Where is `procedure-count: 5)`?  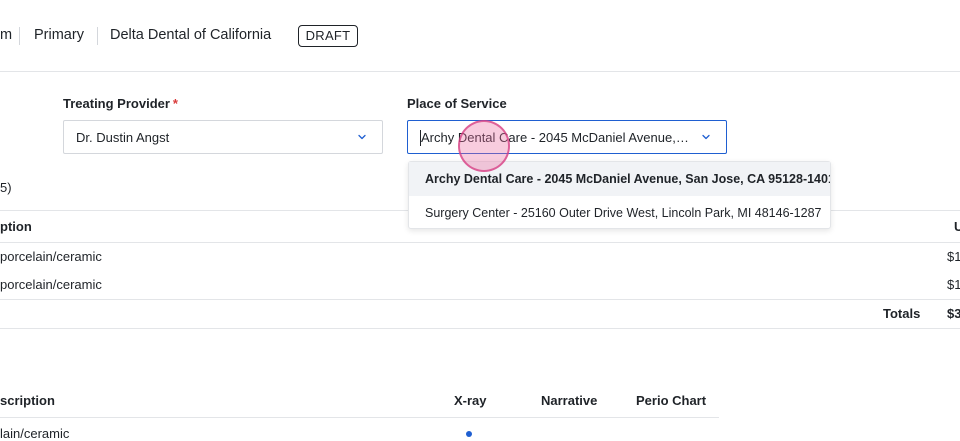 procedure-count: 5) is located at coordinates (6, 187).